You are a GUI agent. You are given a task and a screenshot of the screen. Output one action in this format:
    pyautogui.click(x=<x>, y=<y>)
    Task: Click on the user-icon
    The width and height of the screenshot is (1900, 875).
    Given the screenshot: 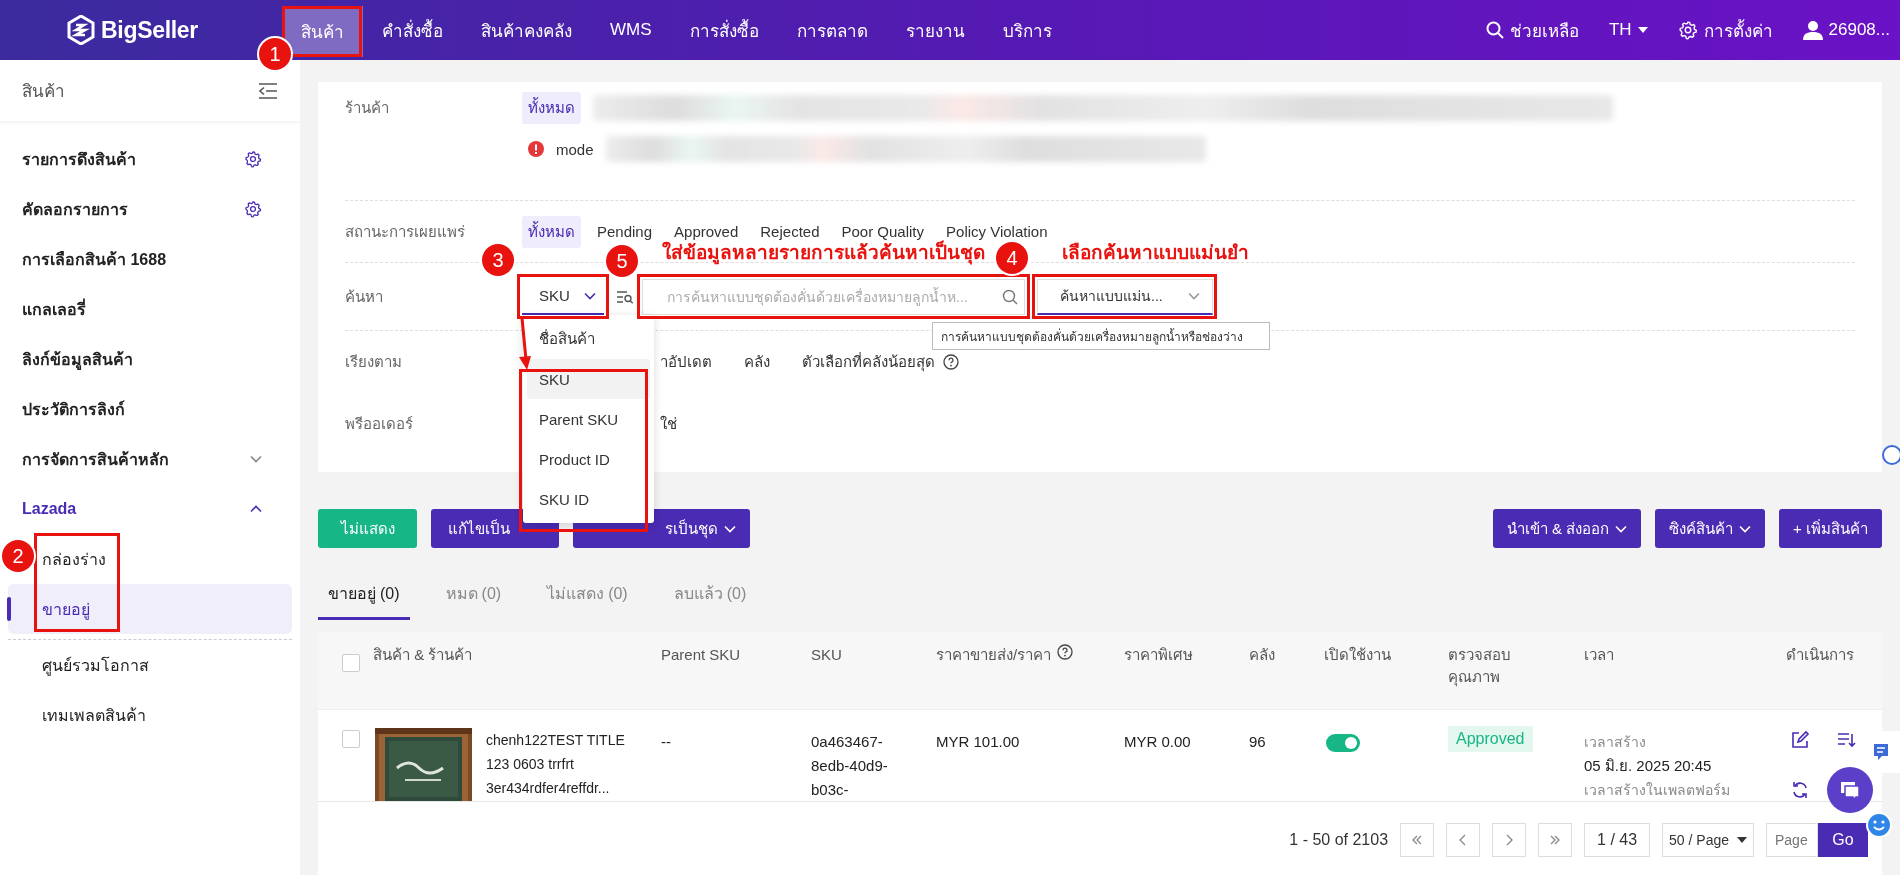 What is the action you would take?
    pyautogui.click(x=1812, y=30)
    